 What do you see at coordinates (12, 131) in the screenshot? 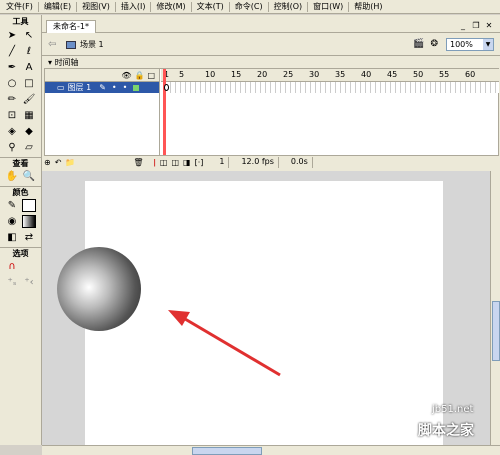
I see `ink-bottle-tool-icon: ◈` at bounding box center [12, 131].